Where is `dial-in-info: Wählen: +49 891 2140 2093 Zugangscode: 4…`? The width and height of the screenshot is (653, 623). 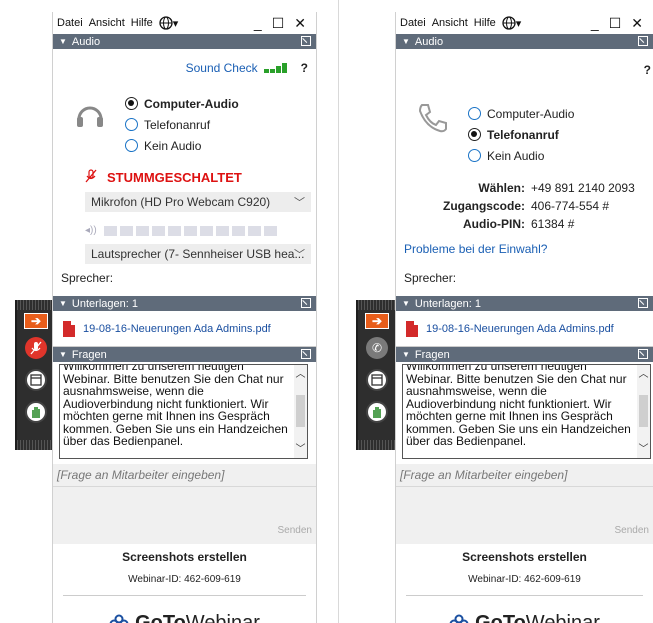 dial-in-info: Wählen: +49 891 2140 2093 Zugangscode: 4… is located at coordinates (524, 206).